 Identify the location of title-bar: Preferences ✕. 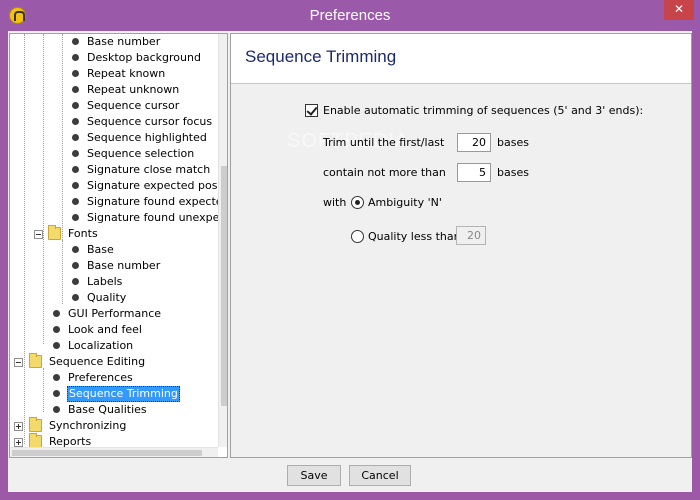
(350, 15).